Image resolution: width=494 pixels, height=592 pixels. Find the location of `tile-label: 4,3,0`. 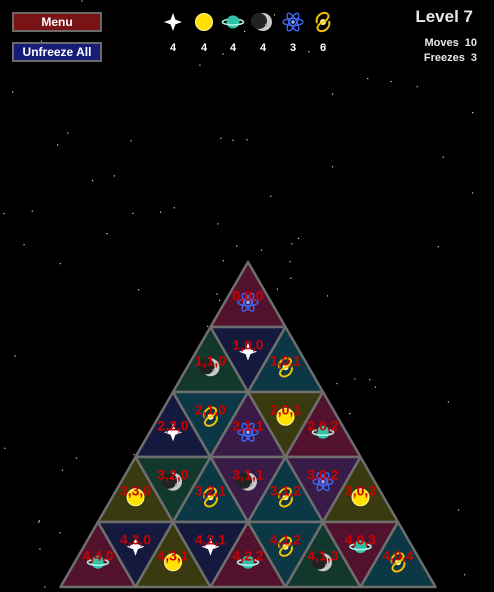

tile-label: 4,3,0 is located at coordinates (135, 540).